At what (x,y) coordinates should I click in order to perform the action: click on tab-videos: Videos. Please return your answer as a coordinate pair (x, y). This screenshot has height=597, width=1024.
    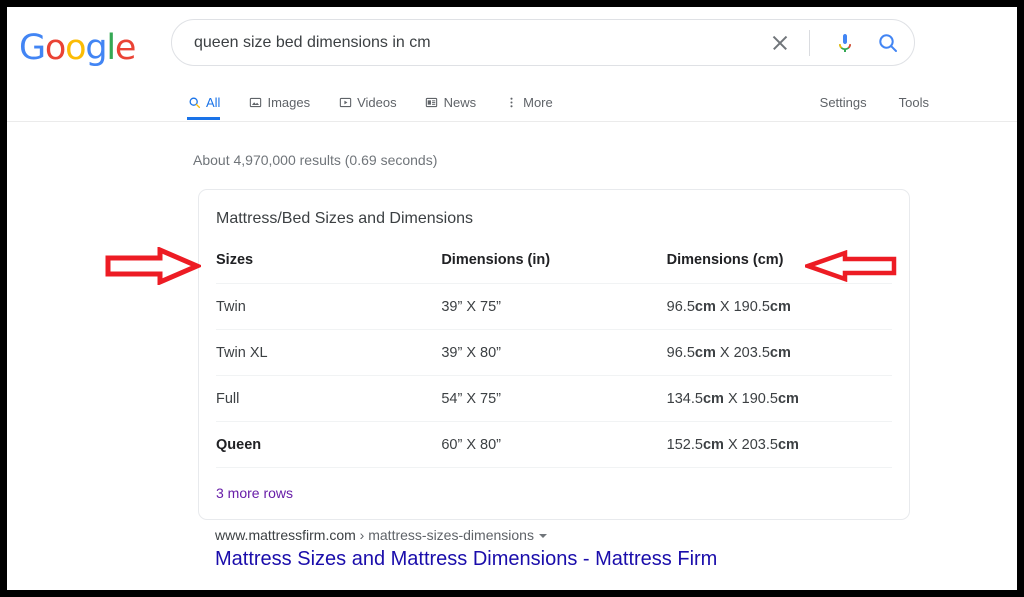
    Looking at the image, I should click on (367, 107).